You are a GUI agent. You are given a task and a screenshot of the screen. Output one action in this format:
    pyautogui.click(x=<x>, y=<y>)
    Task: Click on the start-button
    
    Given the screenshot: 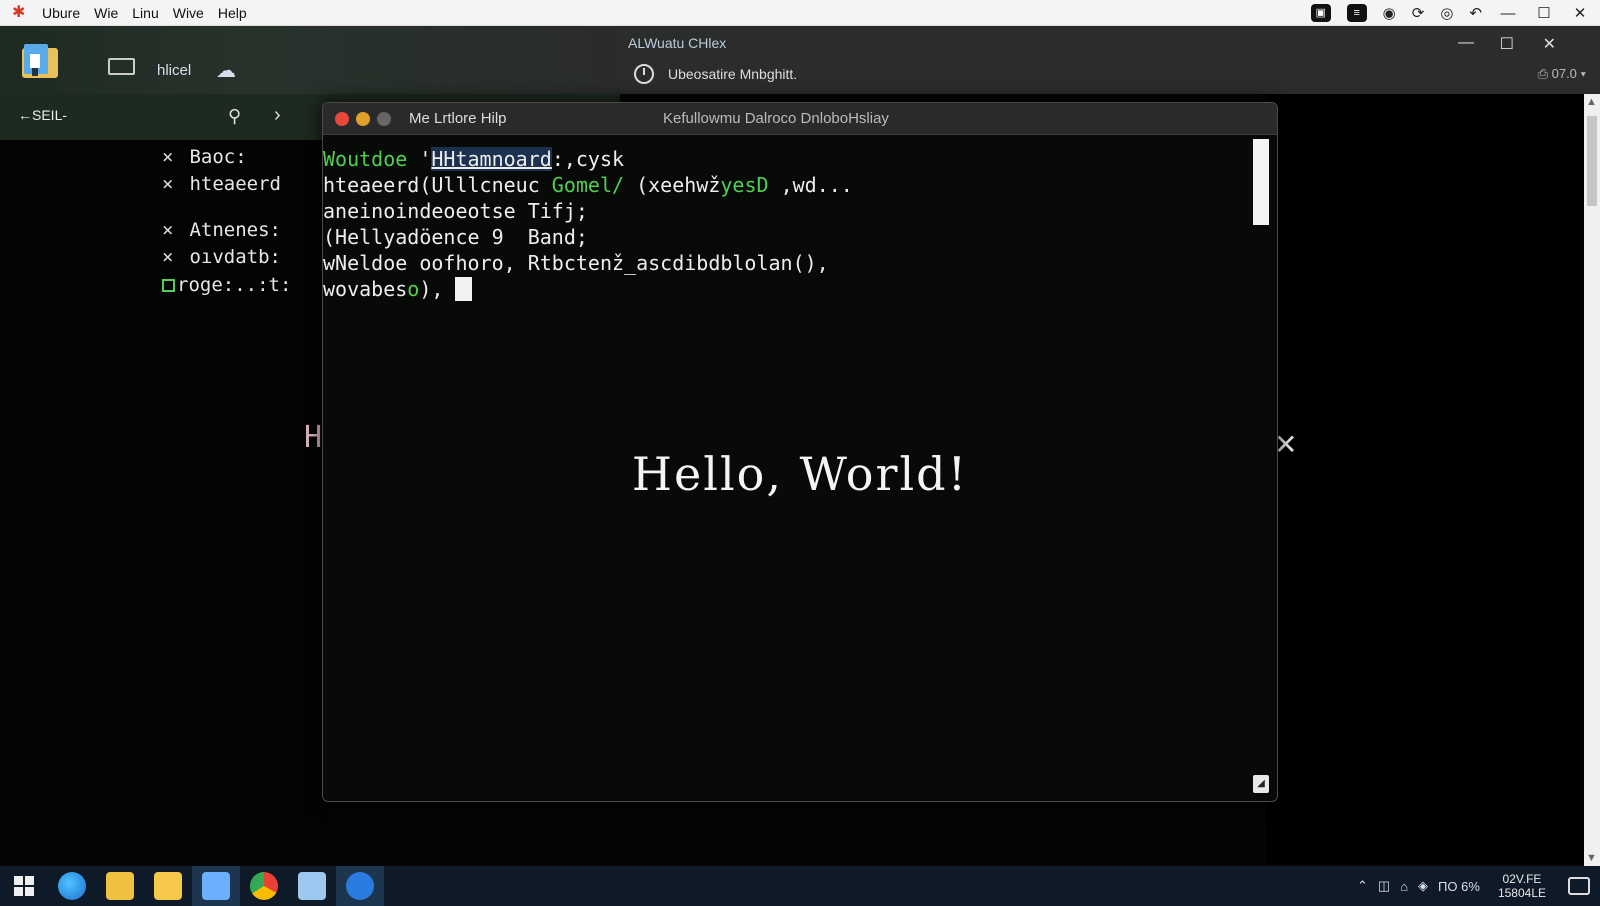 What is the action you would take?
    pyautogui.click(x=24, y=886)
    